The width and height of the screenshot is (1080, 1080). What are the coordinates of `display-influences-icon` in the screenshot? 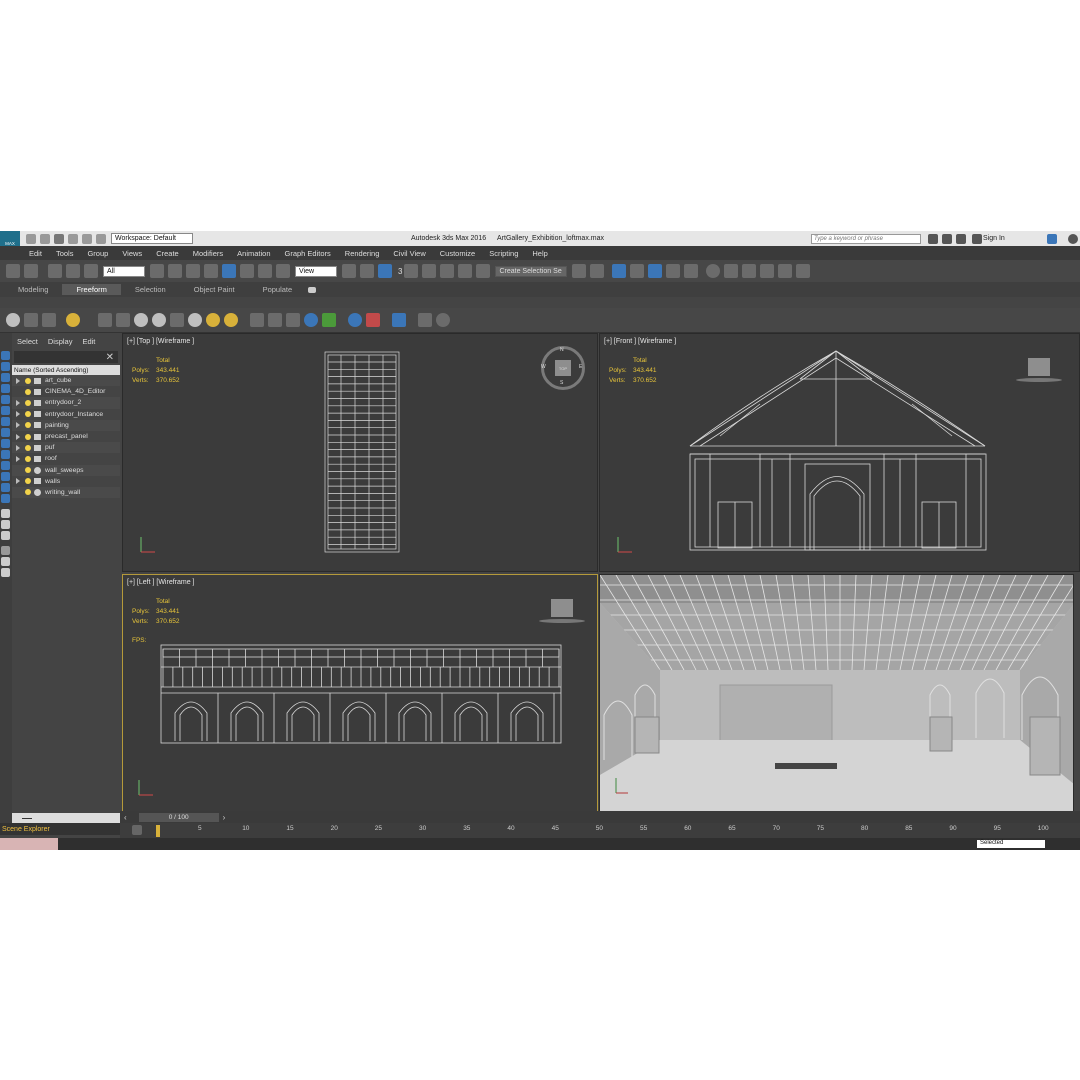 It's located at (5, 524).